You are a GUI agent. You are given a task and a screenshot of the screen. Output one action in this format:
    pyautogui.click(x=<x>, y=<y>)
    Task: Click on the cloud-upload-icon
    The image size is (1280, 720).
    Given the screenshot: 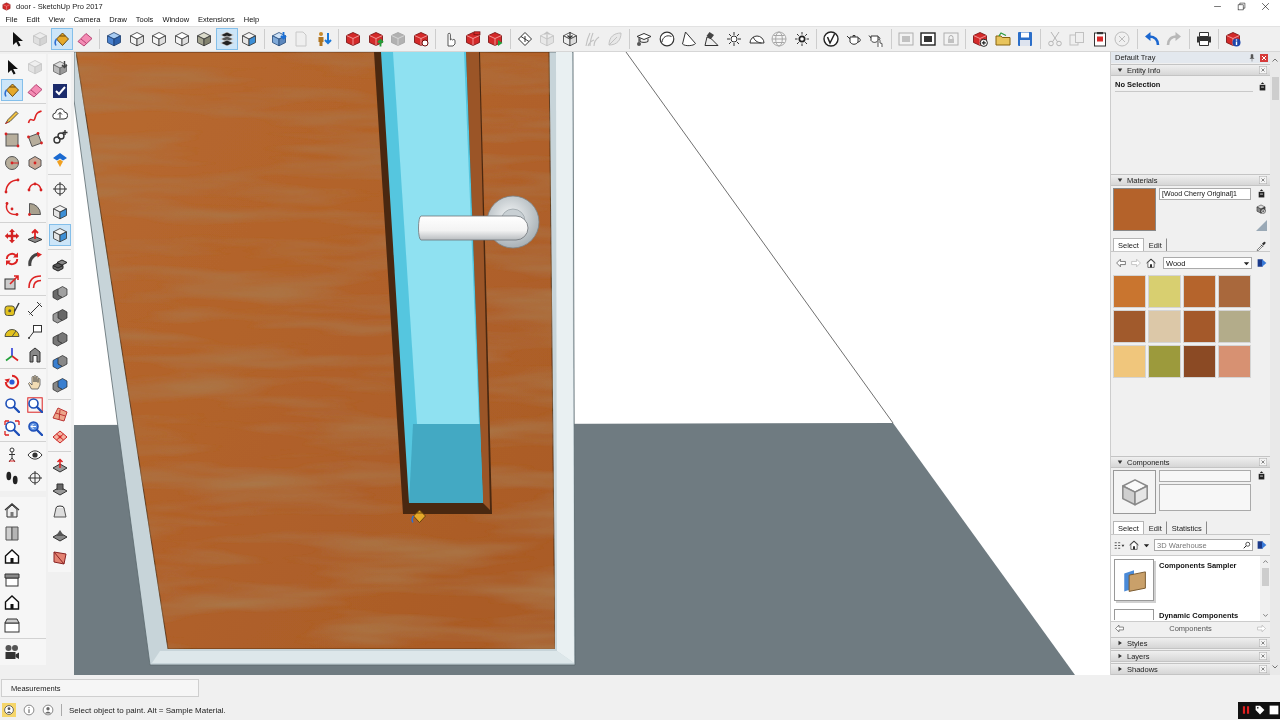 What is the action you would take?
    pyautogui.click(x=59, y=113)
    